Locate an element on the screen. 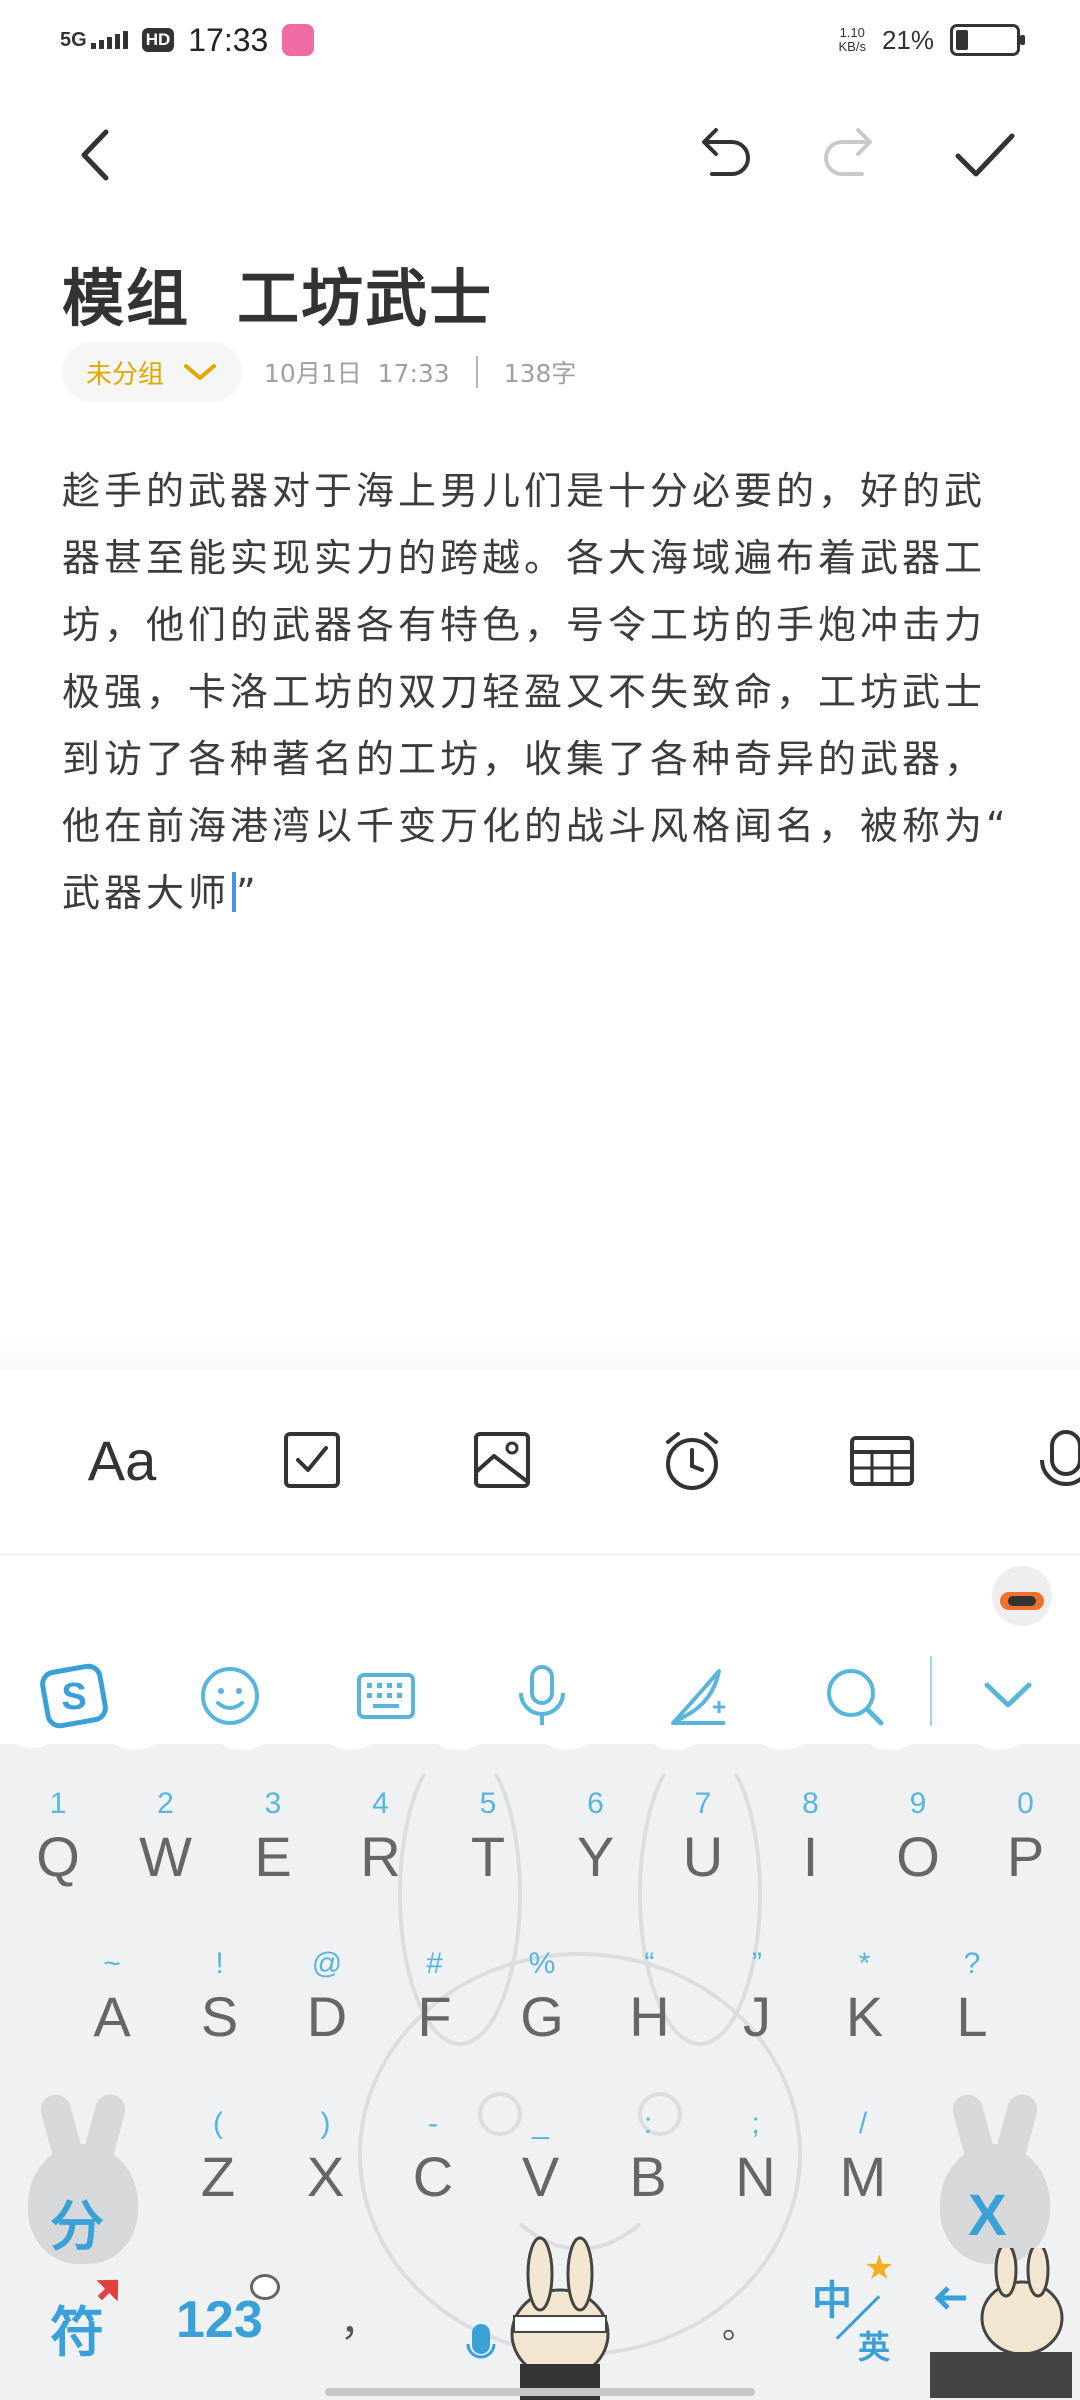 Image resolution: width=1080 pixels, height=2400 pixels. key-label: W is located at coordinates (165, 1856).